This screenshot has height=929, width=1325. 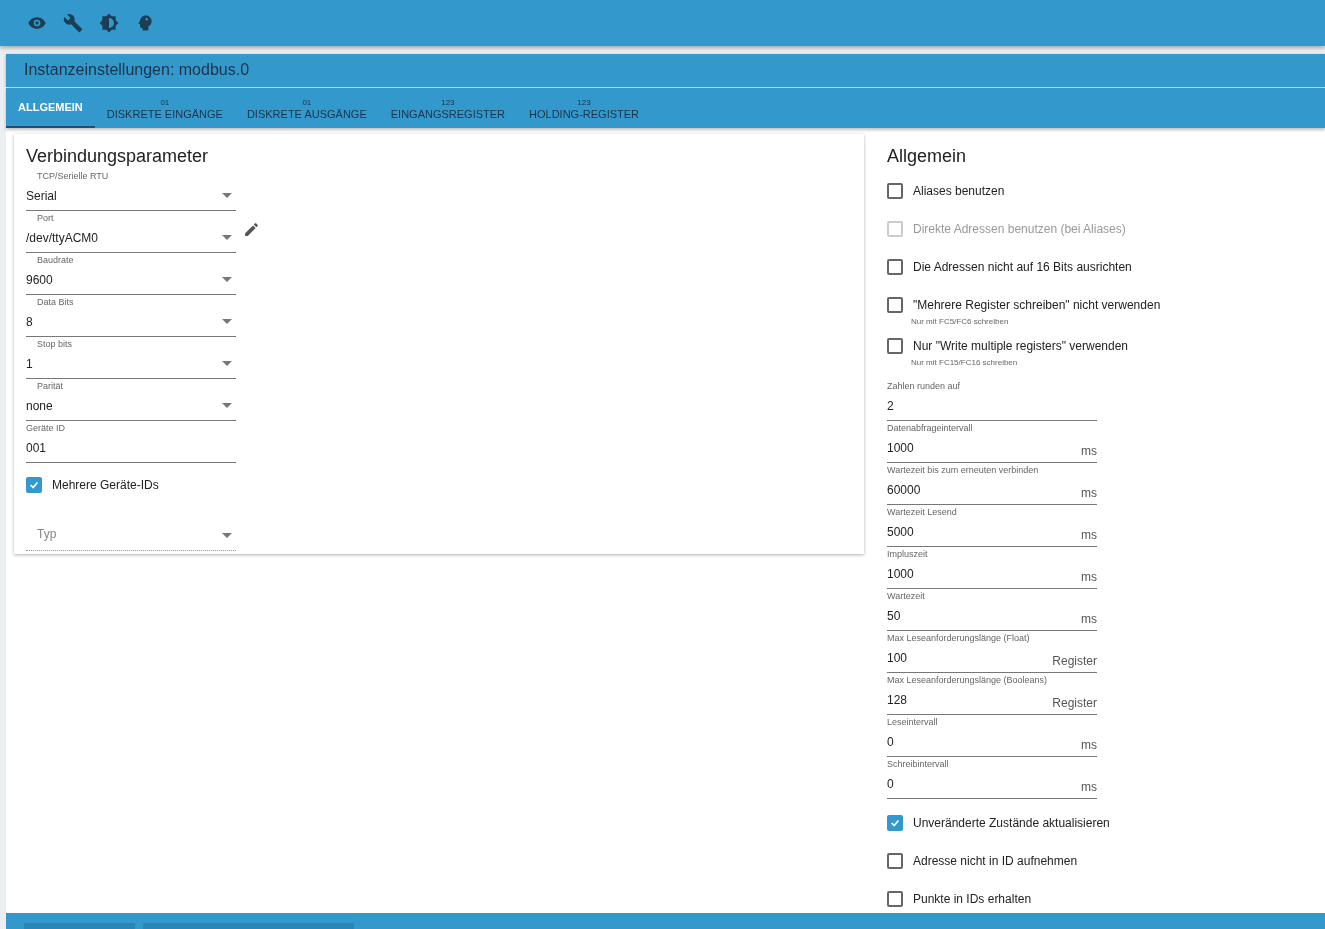 What do you see at coordinates (959, 191) in the screenshot?
I see `checkbox-label: Aliases benutzen` at bounding box center [959, 191].